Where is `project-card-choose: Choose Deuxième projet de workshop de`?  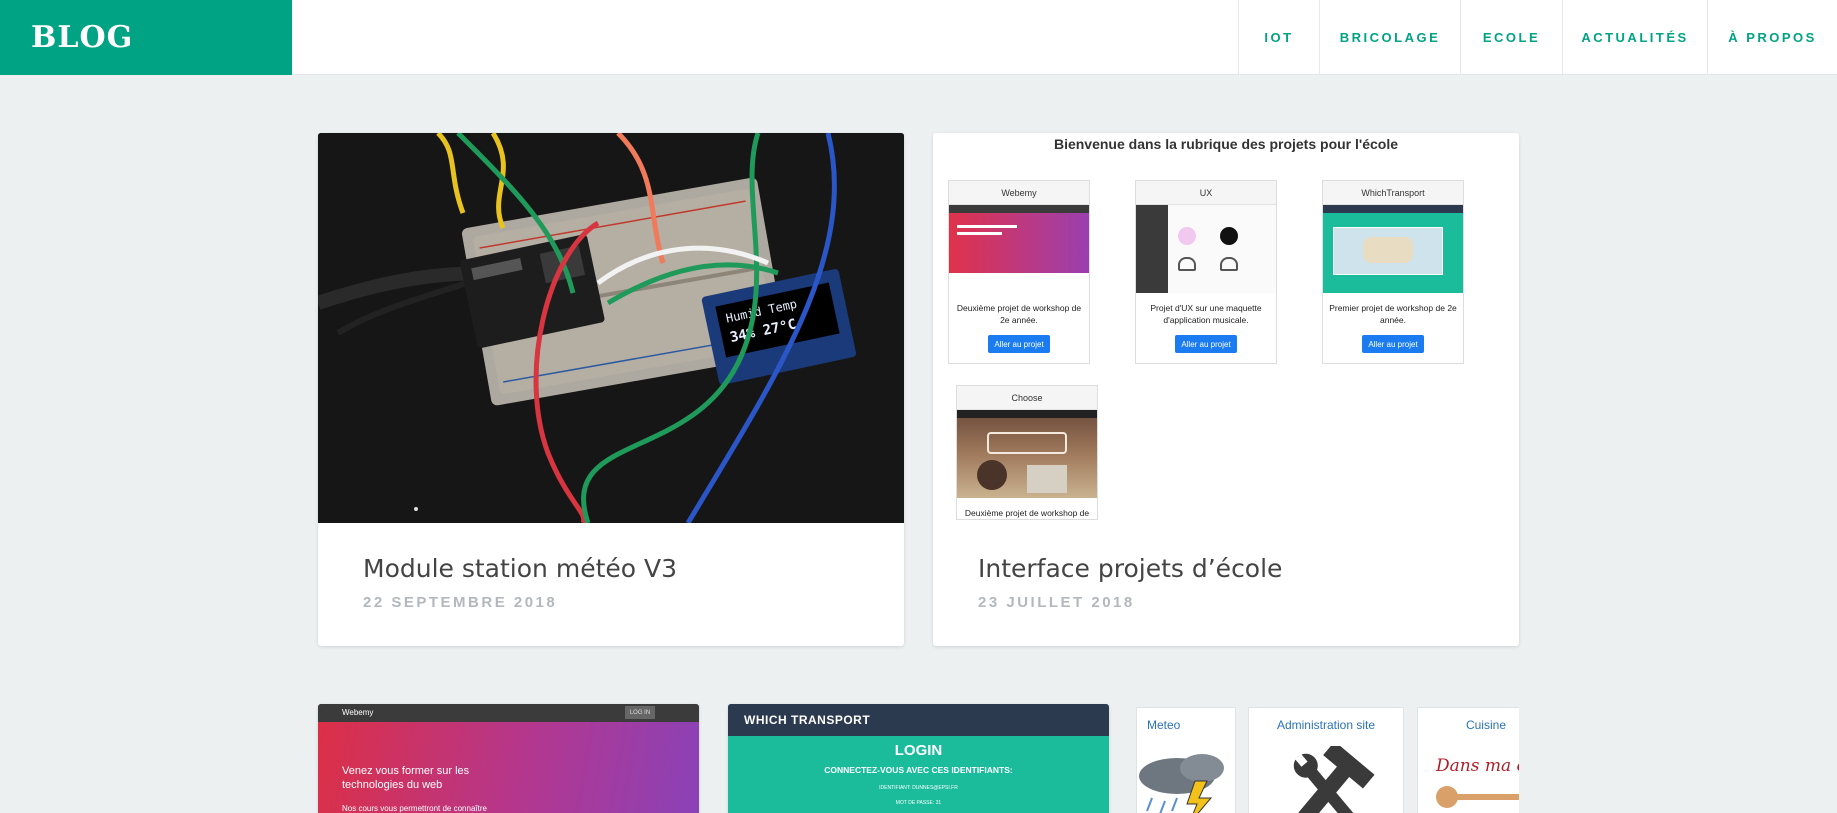 project-card-choose: Choose Deuxième projet de workshop de is located at coordinates (1027, 452).